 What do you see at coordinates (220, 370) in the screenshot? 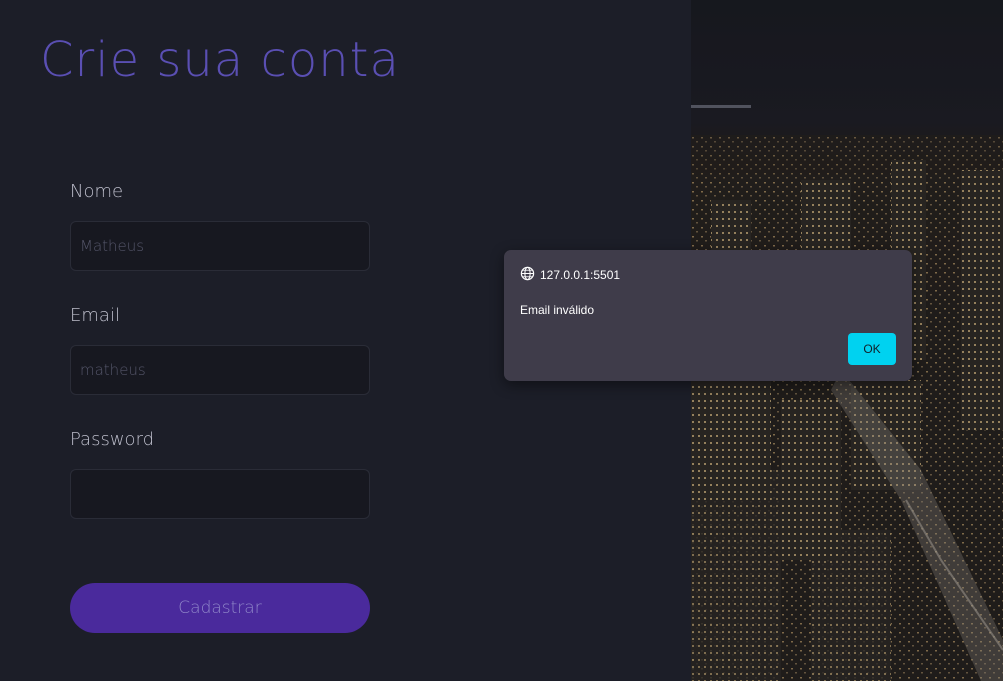
I see `email-input: matheus` at bounding box center [220, 370].